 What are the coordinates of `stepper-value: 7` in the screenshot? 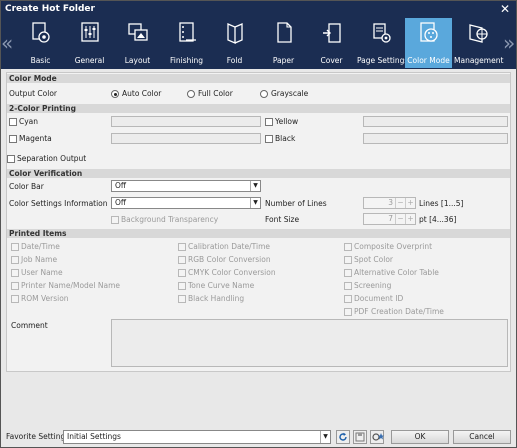 It's located at (390, 218).